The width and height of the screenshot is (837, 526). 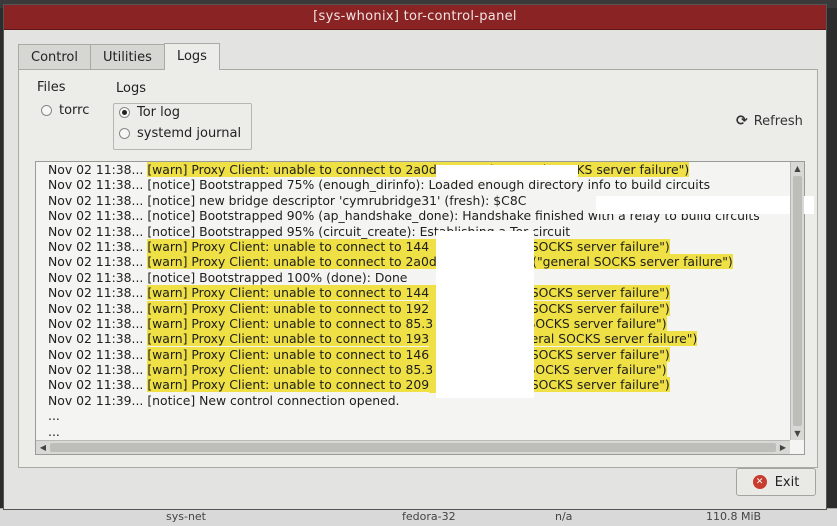 What do you see at coordinates (797, 168) in the screenshot?
I see `scroll-up-icon: ▲` at bounding box center [797, 168].